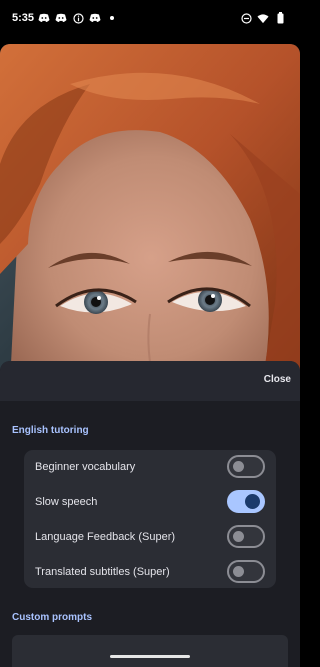  I want to click on section-title-custom-prompts: Custom prompts, so click(52, 617).